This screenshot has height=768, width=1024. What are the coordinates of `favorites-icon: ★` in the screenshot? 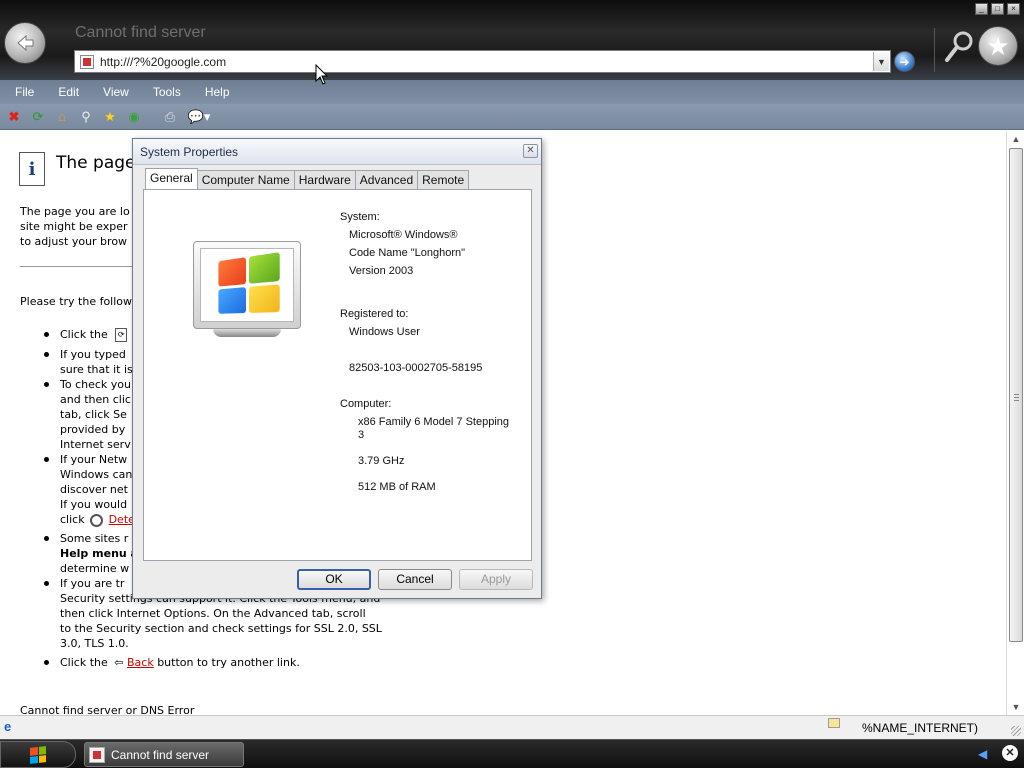 It's located at (110, 117).